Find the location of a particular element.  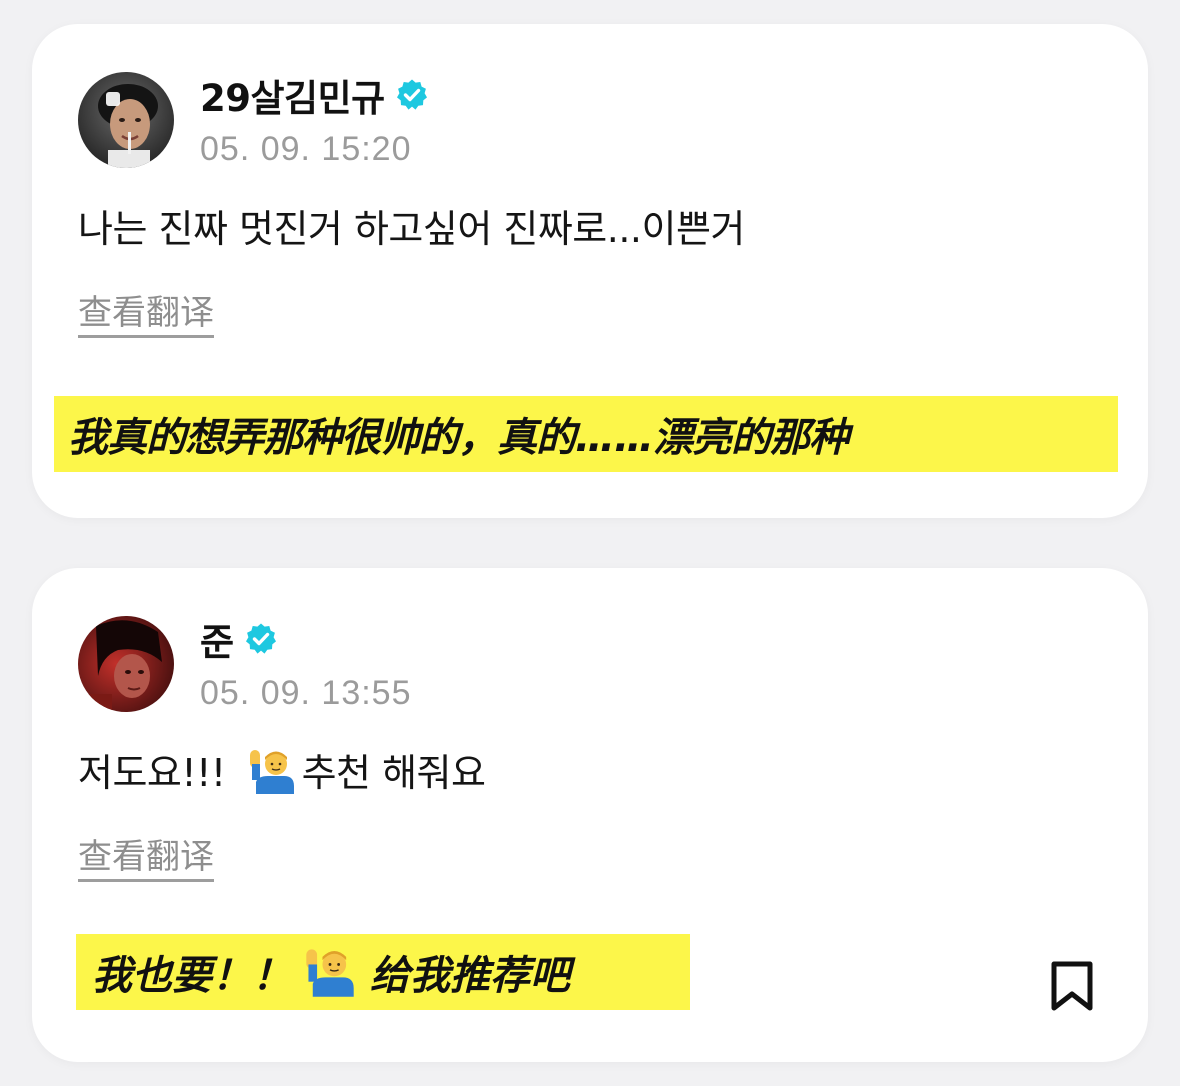

username: 준 is located at coordinates (217, 639).